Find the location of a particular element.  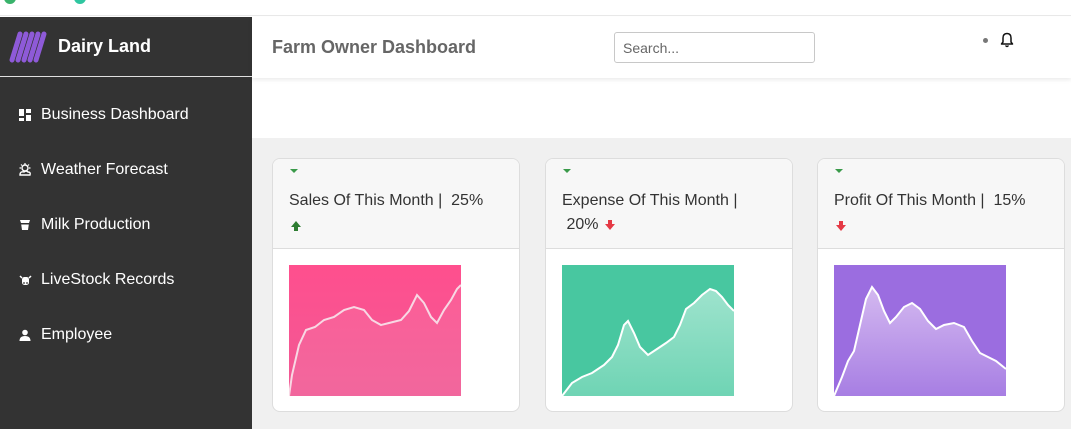

sidebar-item-label: Business Dashboard is located at coordinates (115, 114).